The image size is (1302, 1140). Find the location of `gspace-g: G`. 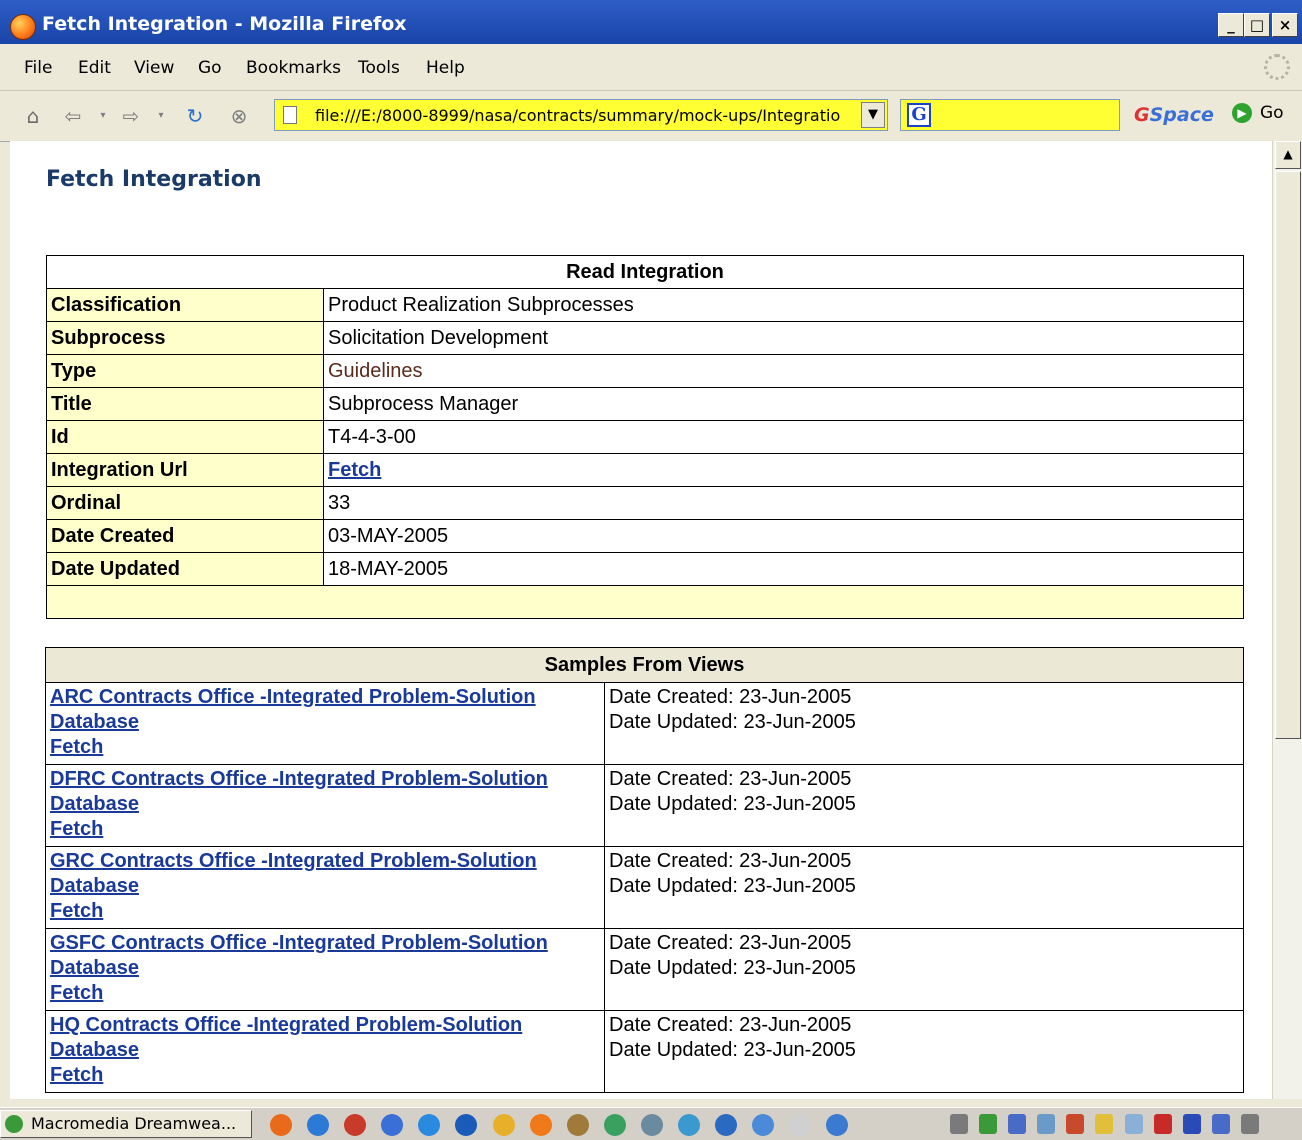

gspace-g: G is located at coordinates (1142, 115).